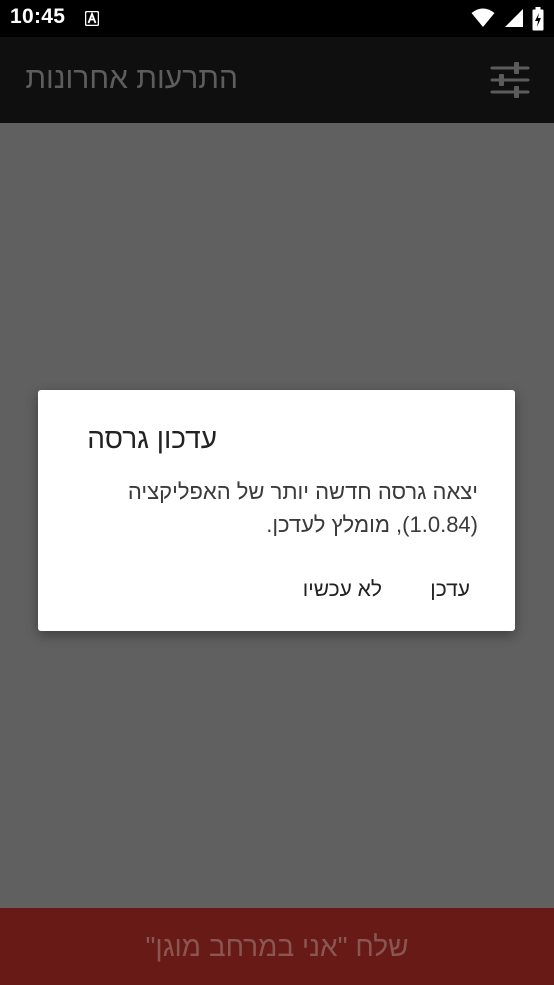 The image size is (554, 985). What do you see at coordinates (276, 590) in the screenshot?
I see `dialog-actions: עדכן לא עכשיו` at bounding box center [276, 590].